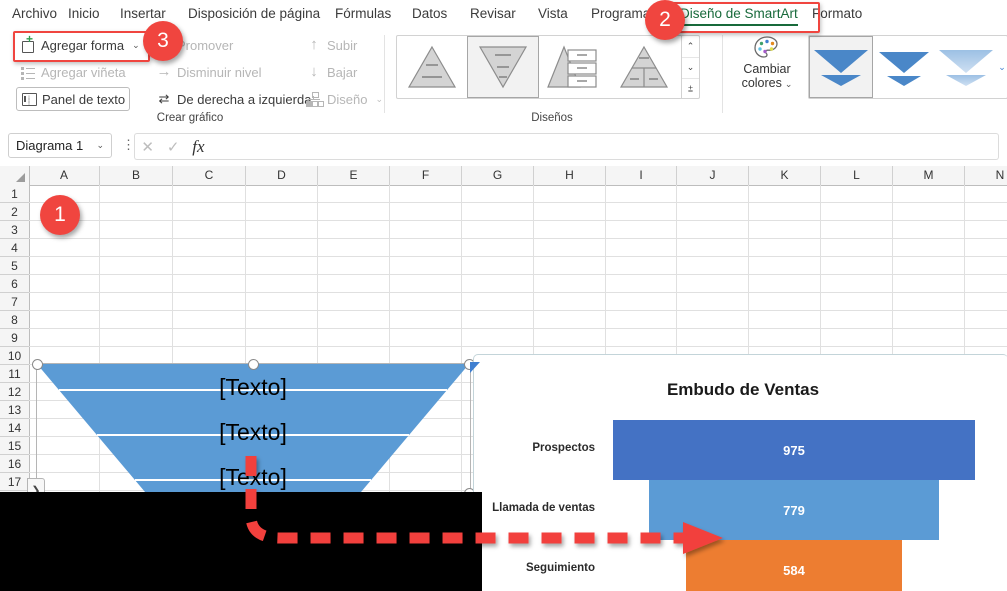  What do you see at coordinates (841, 67) in the screenshot?
I see `style-simple-fill` at bounding box center [841, 67].